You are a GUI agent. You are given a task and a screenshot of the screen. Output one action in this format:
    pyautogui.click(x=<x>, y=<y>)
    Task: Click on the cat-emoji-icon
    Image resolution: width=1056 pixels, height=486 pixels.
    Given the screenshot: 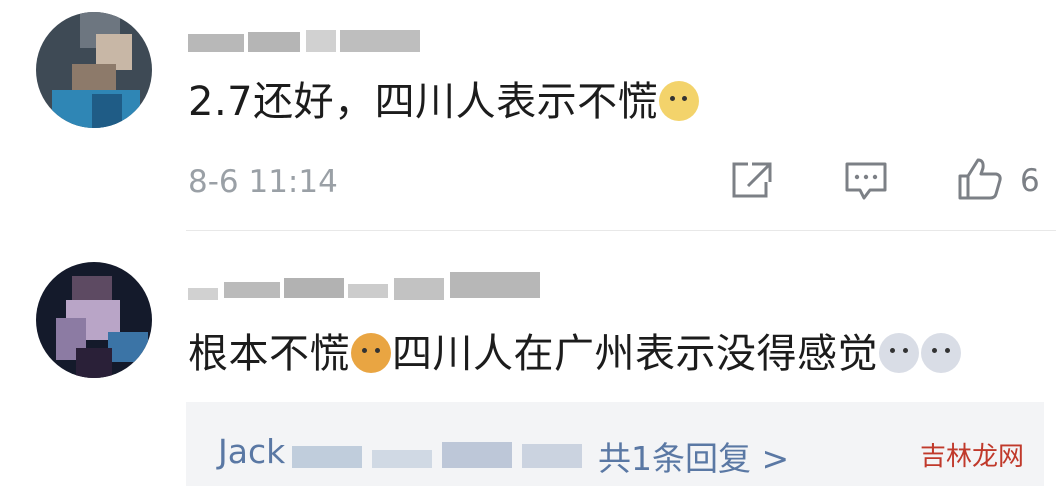 What is the action you would take?
    pyautogui.click(x=371, y=353)
    